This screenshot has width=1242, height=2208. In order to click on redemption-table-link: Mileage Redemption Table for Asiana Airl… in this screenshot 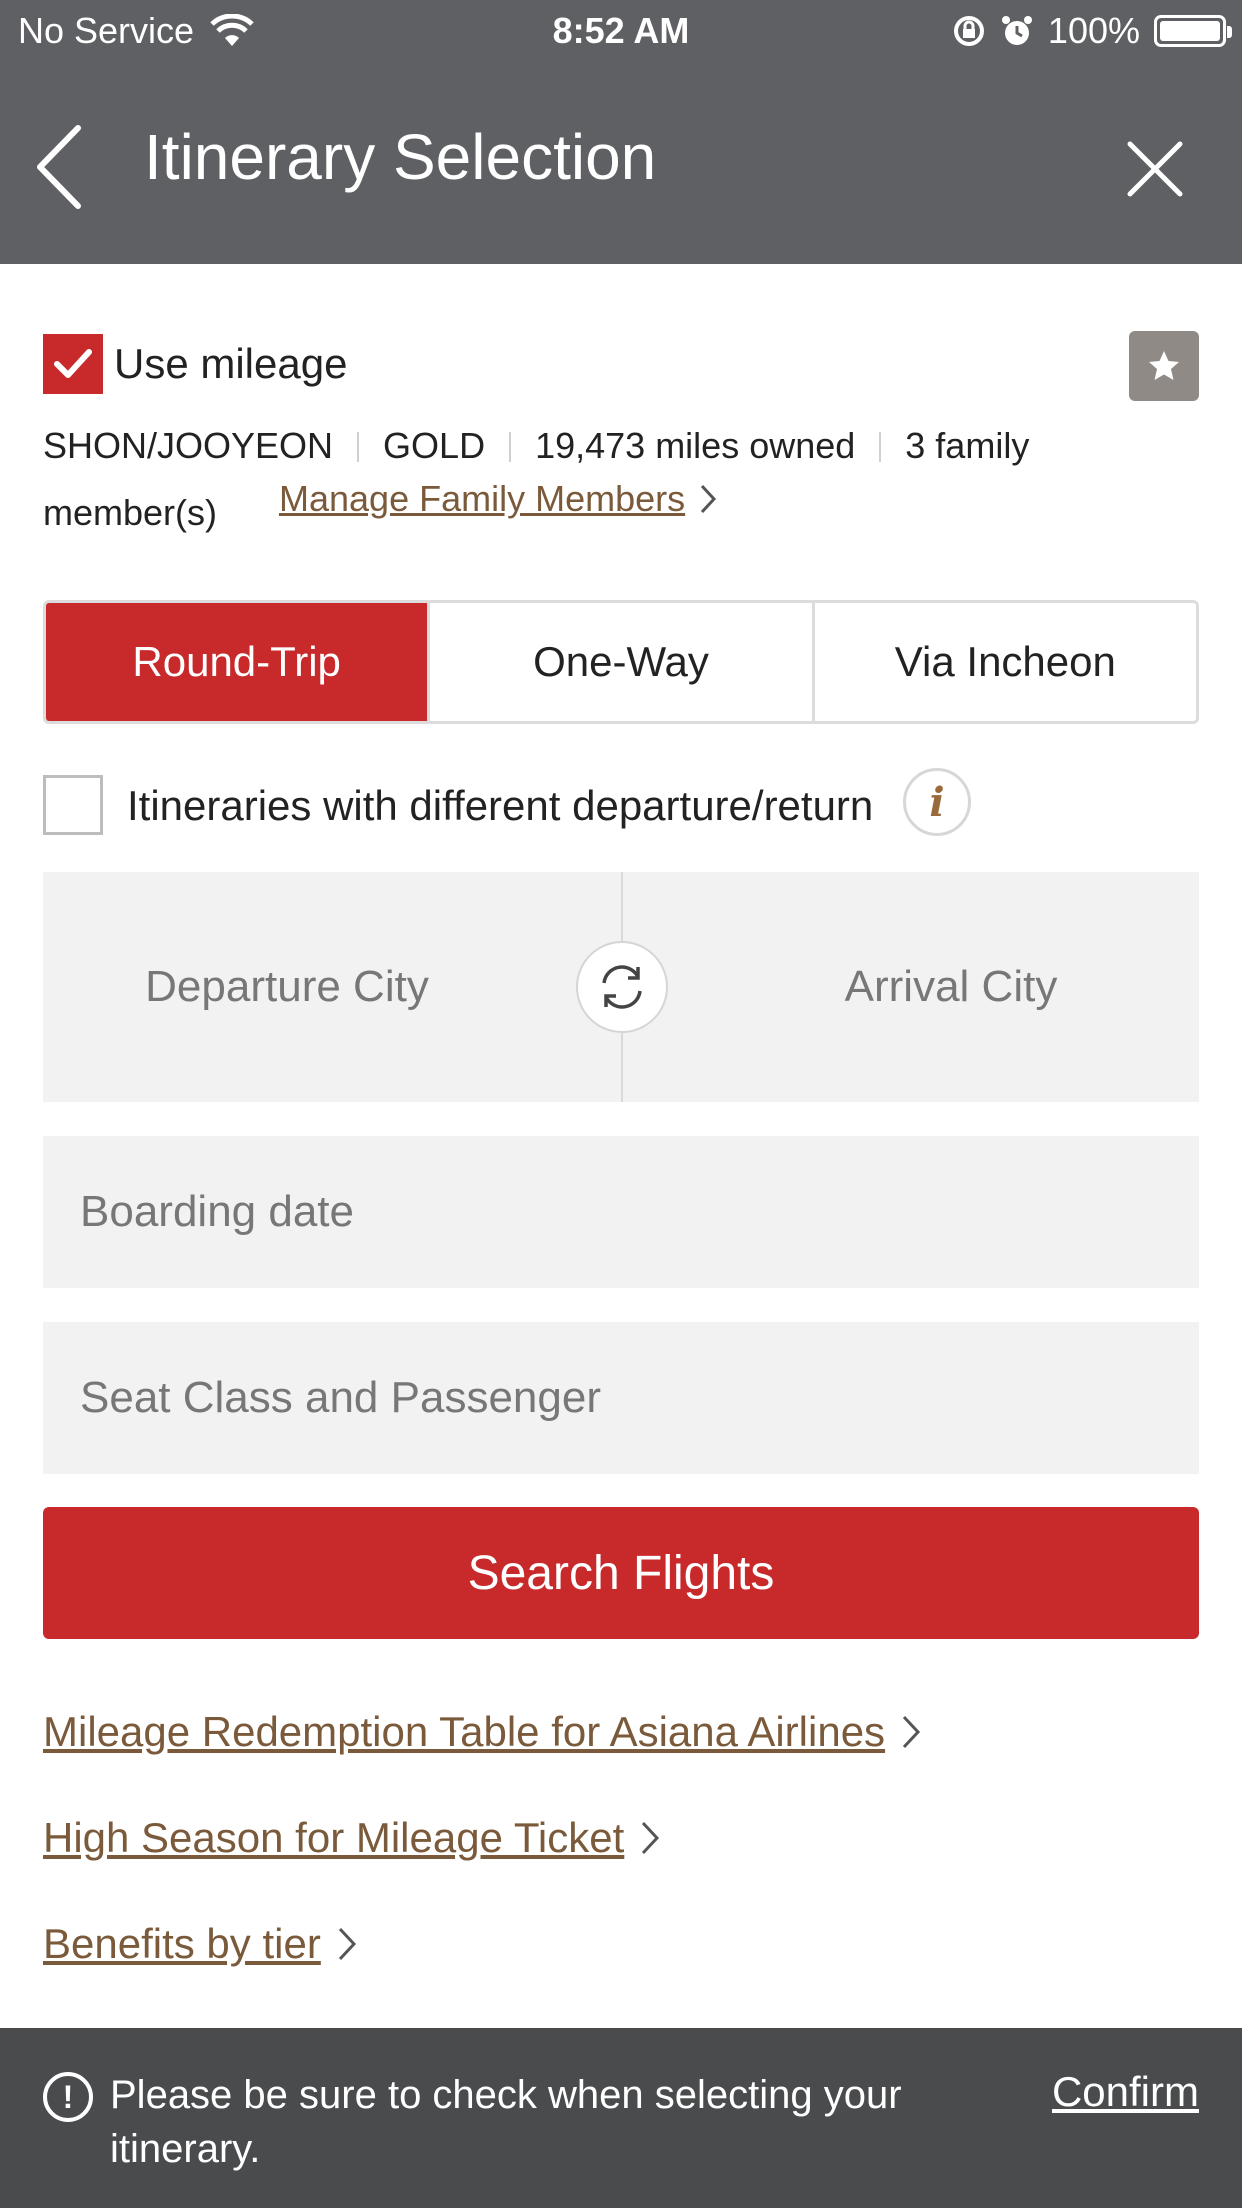, I will do `click(482, 1732)`.